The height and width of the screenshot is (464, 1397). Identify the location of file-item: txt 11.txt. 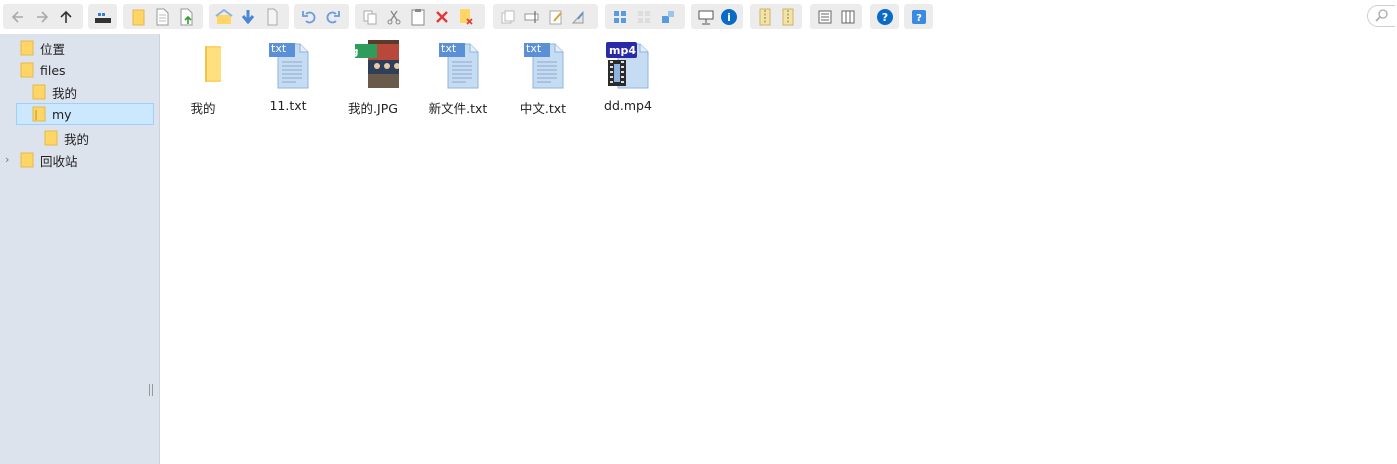
(288, 81).